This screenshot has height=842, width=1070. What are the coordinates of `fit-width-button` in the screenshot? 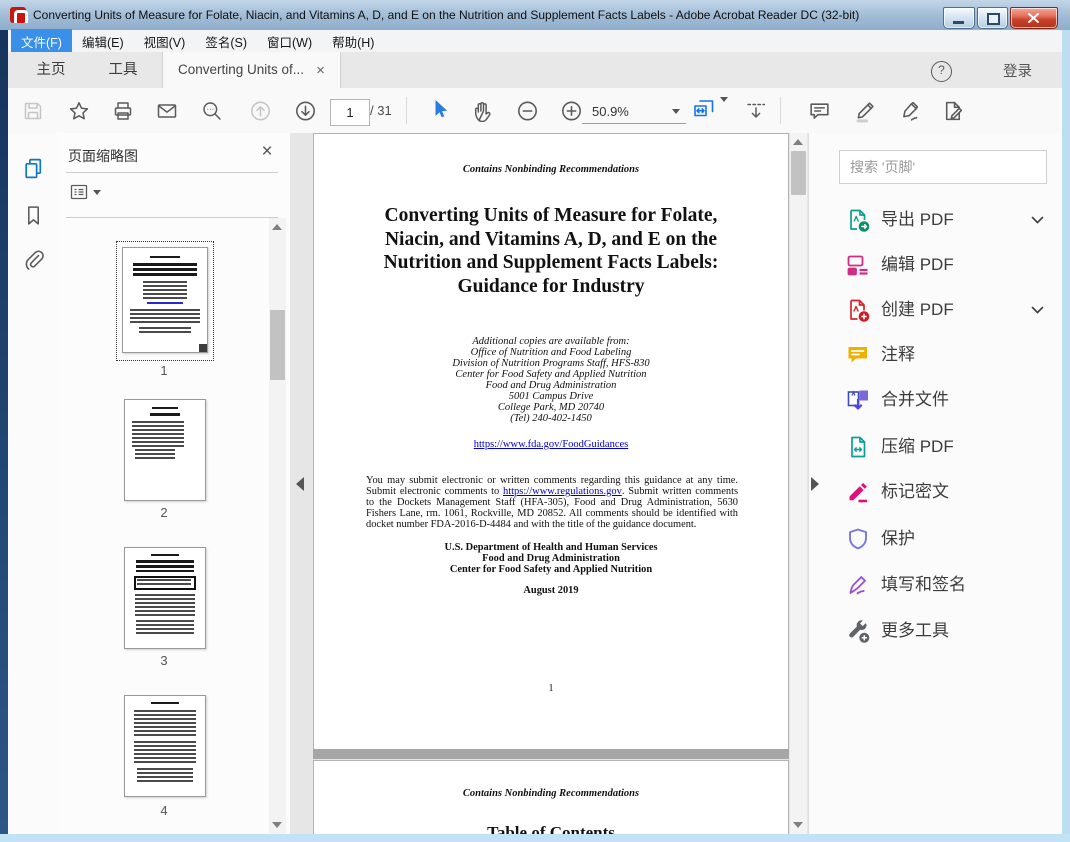 It's located at (704, 110).